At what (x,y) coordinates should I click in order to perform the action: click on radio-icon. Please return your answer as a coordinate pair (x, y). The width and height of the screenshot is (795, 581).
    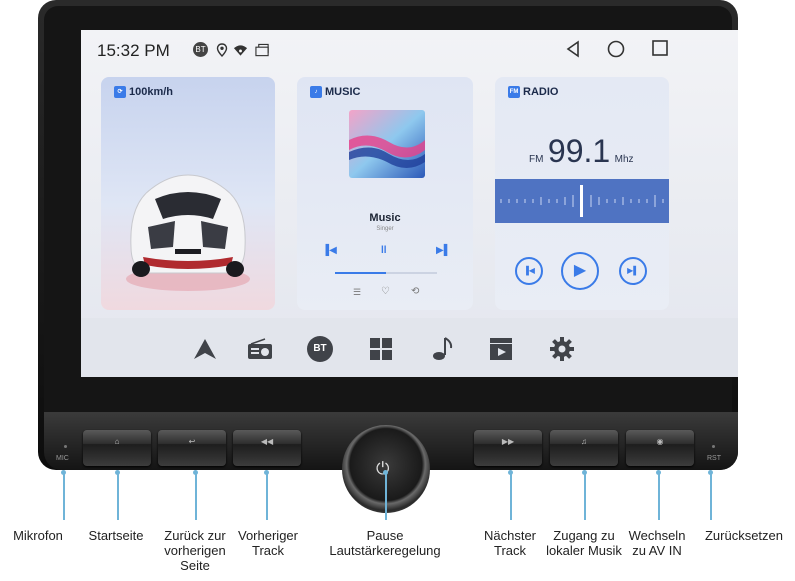
    Looking at the image, I should click on (260, 349).